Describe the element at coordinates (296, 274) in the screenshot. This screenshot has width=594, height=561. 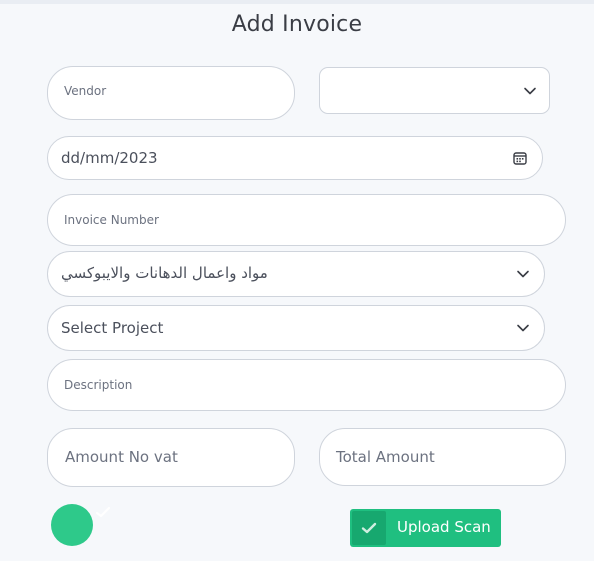
I see `category-select: مواد واعمال الدهانات والايبوكسي` at that location.